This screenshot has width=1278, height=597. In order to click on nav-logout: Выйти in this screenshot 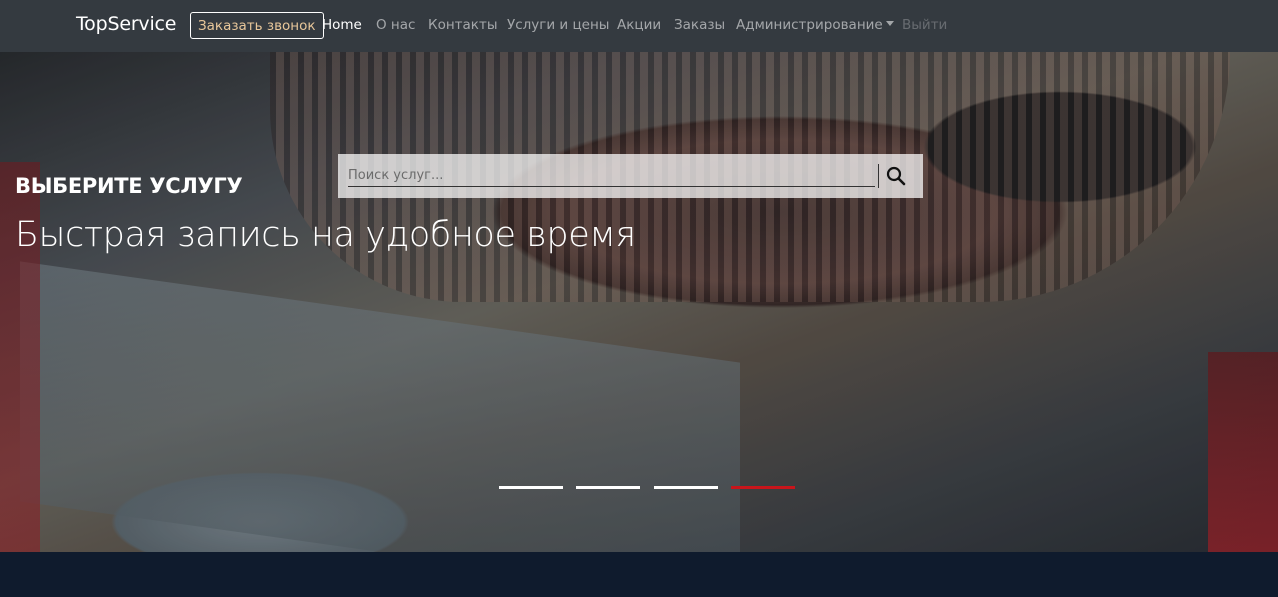, I will do `click(924, 25)`.